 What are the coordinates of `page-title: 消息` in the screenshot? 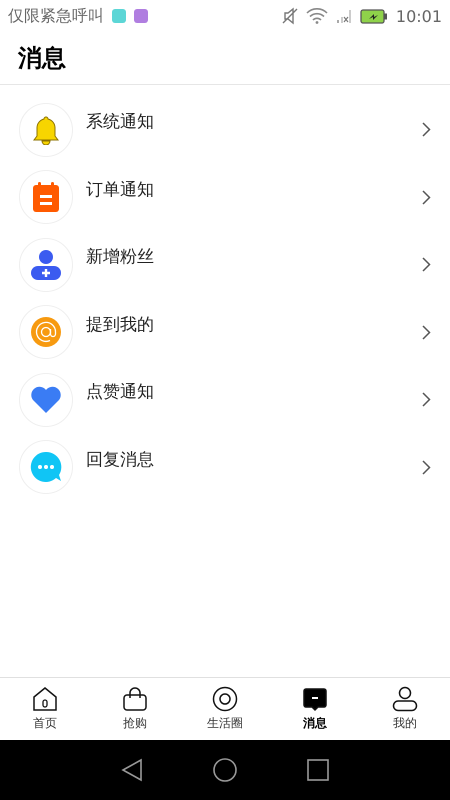 It's located at (42, 58).